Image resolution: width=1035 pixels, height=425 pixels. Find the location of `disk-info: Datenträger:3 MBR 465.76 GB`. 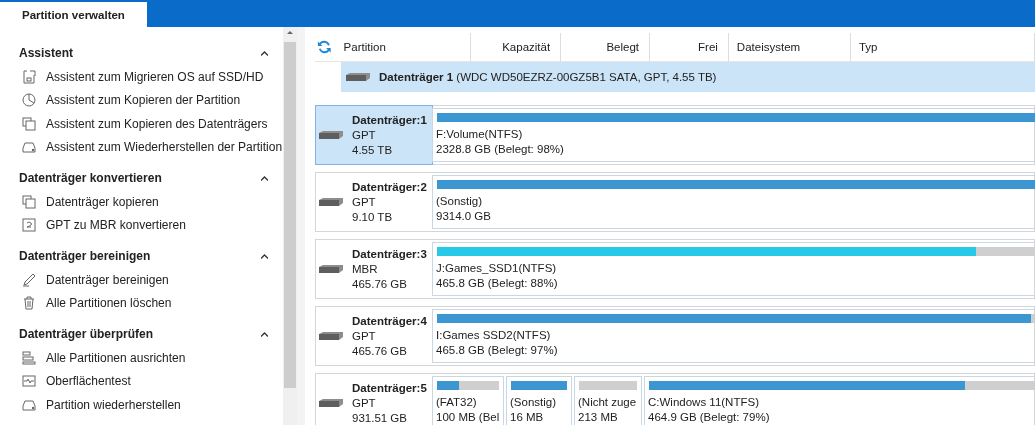

disk-info: Datenträger:3 MBR 465.76 GB is located at coordinates (374, 269).